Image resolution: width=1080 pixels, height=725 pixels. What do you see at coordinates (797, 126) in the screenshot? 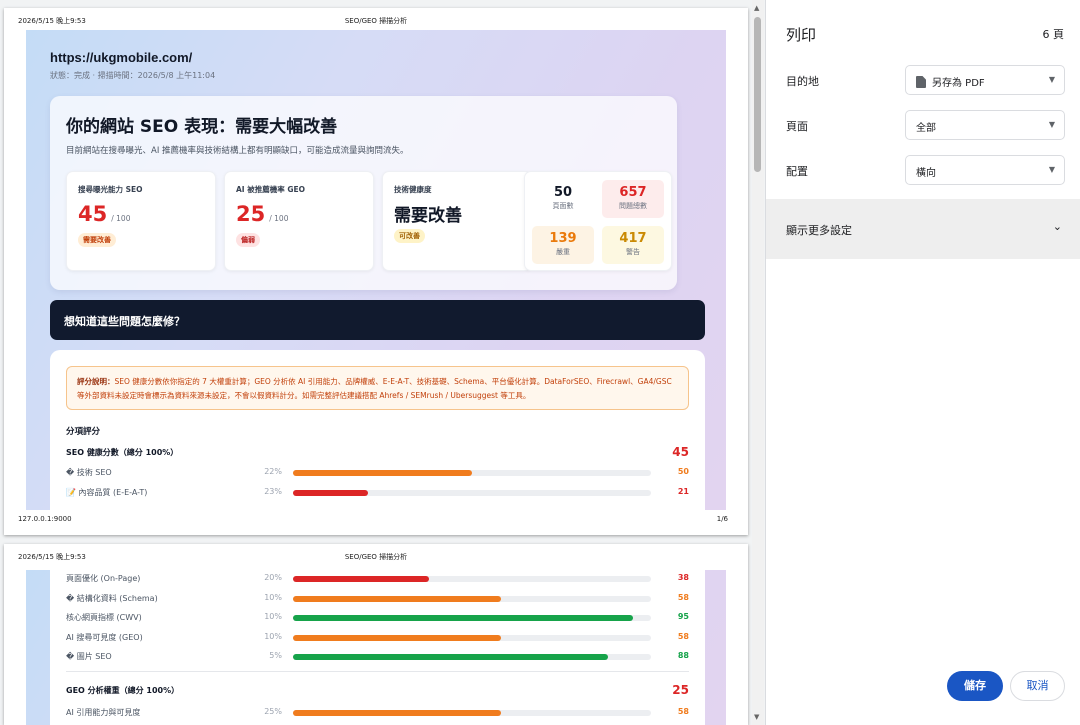
I see `pages-label: 頁面` at bounding box center [797, 126].